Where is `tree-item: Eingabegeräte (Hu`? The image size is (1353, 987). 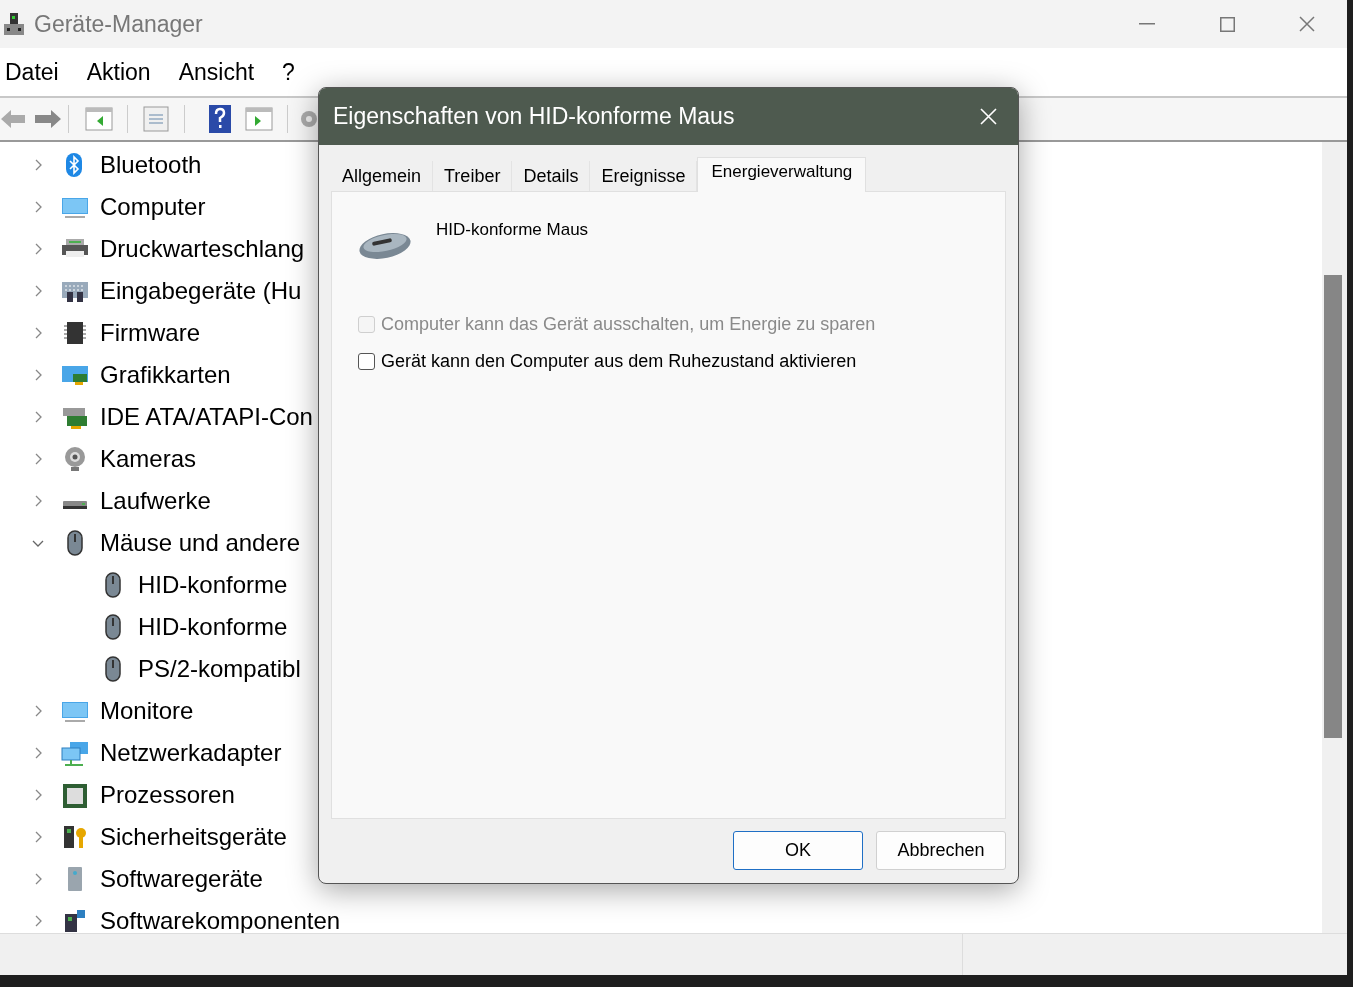
tree-item: Eingabegeräte (Hu is located at coordinates (201, 291).